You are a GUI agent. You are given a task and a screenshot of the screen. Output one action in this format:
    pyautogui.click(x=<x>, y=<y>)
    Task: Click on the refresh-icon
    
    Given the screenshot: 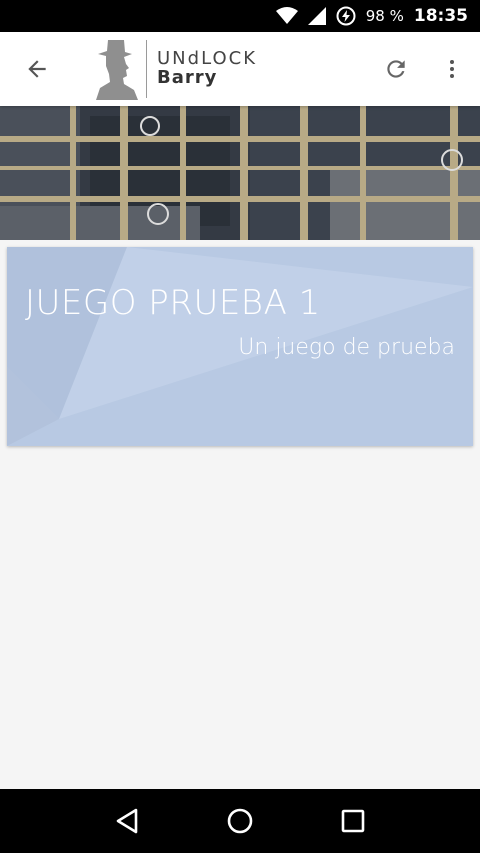 What is the action you would take?
    pyautogui.click(x=396, y=69)
    